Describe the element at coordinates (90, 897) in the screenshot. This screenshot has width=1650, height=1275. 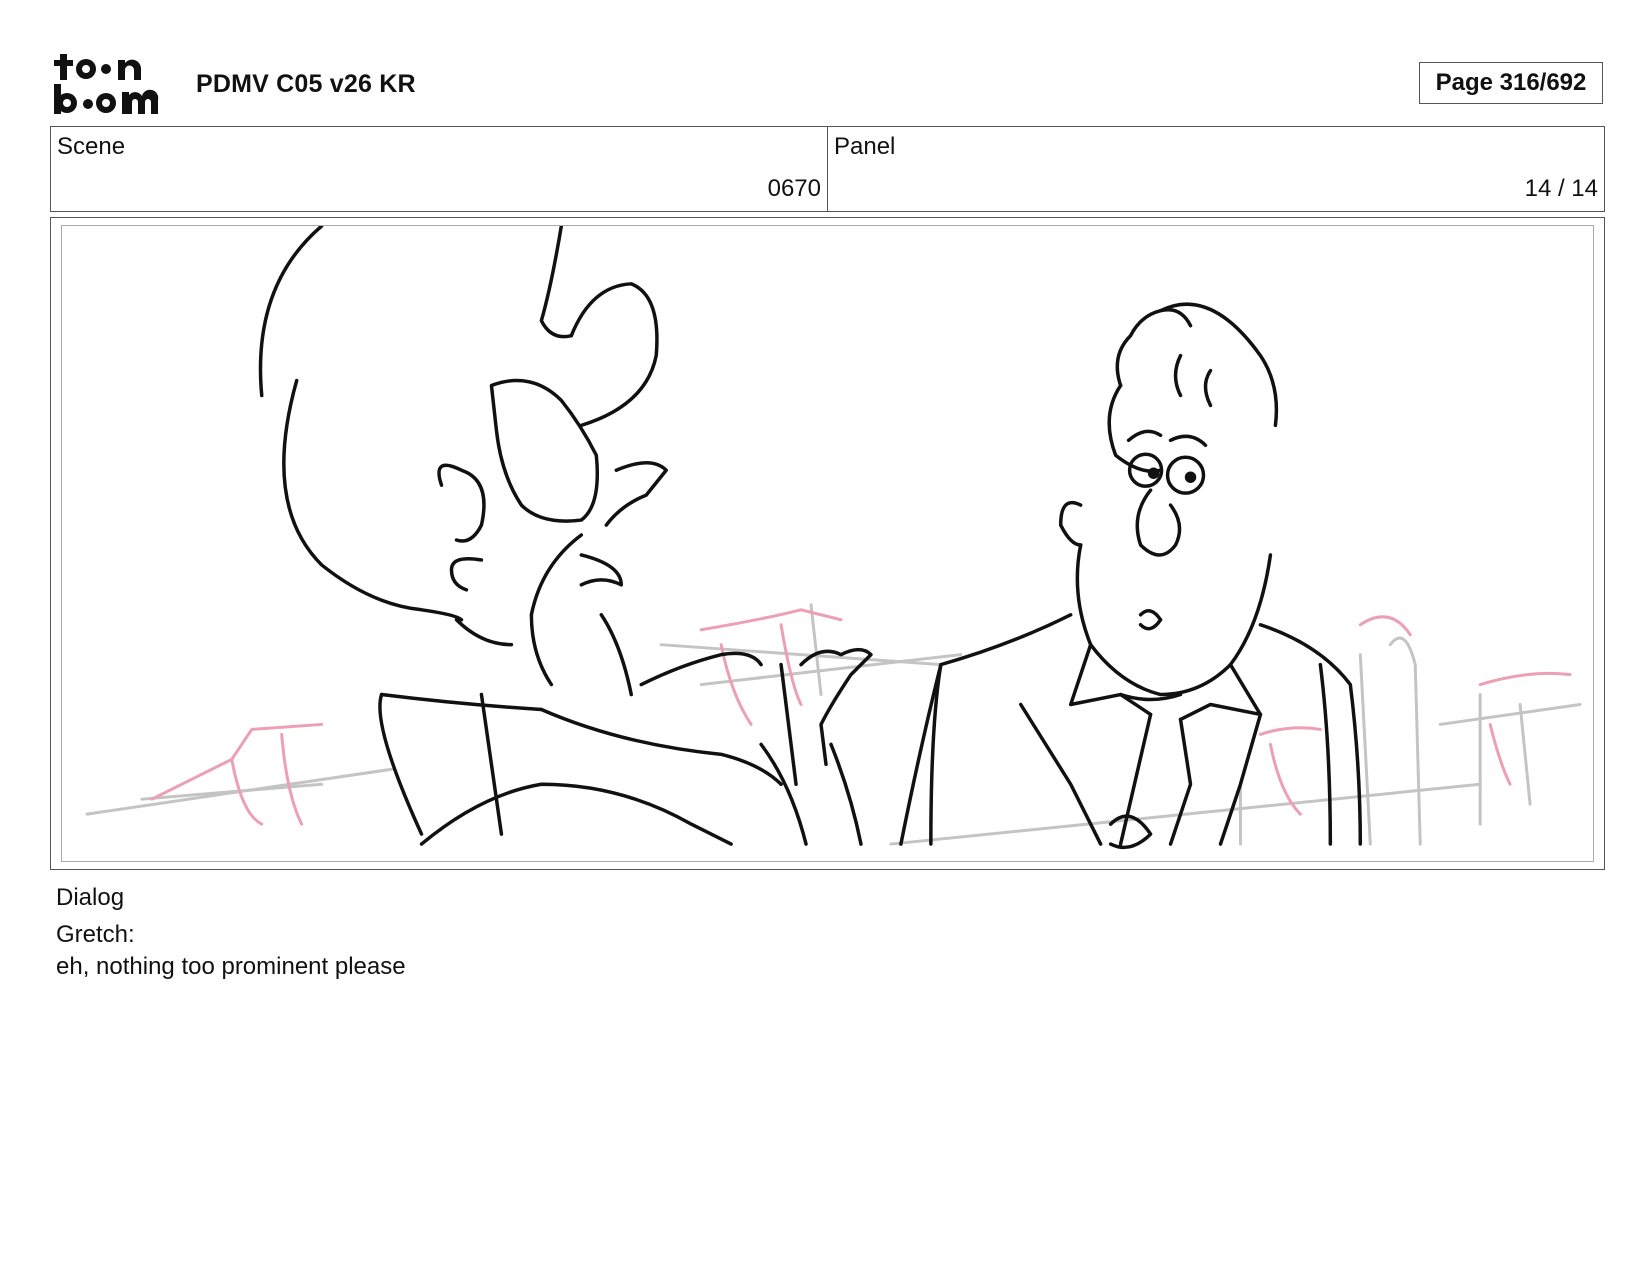
I see `dialog-label: Dialog` at that location.